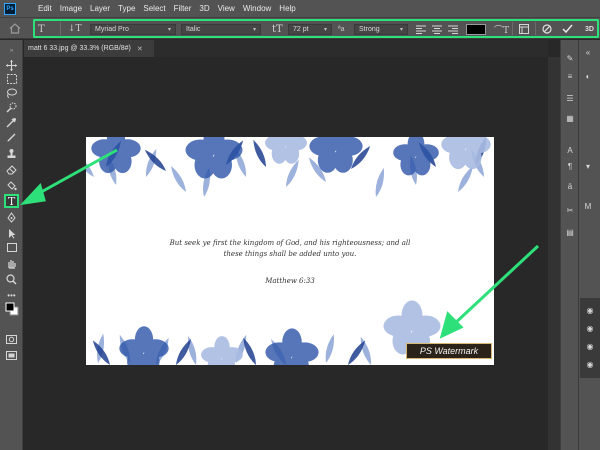 This screenshot has width=600, height=450. I want to click on warp-text-icon: ⌒T, so click(502, 30).